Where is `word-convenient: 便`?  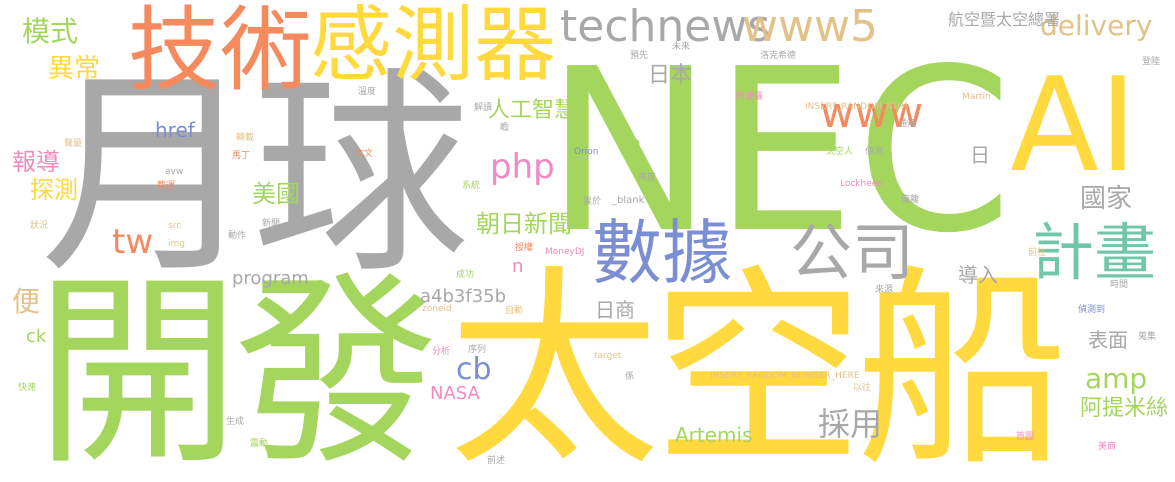
word-convenient: 便 is located at coordinates (26, 301).